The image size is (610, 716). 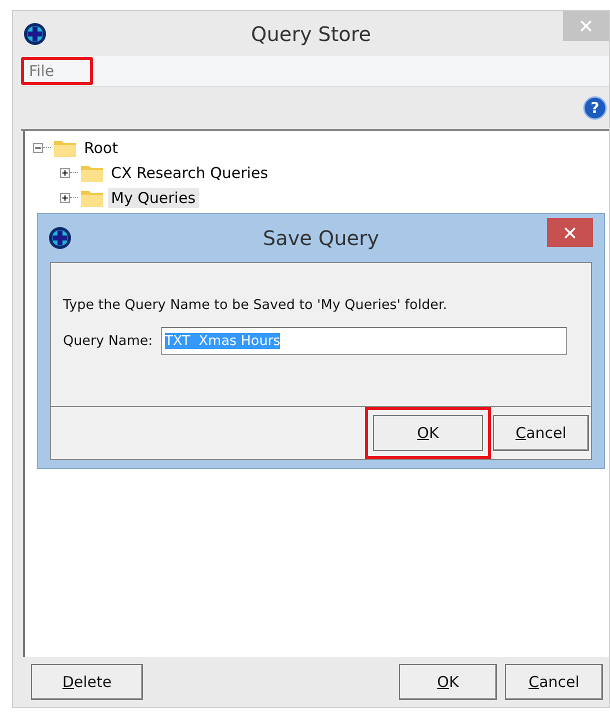 What do you see at coordinates (101, 148) in the screenshot?
I see `tree-item: Root` at bounding box center [101, 148].